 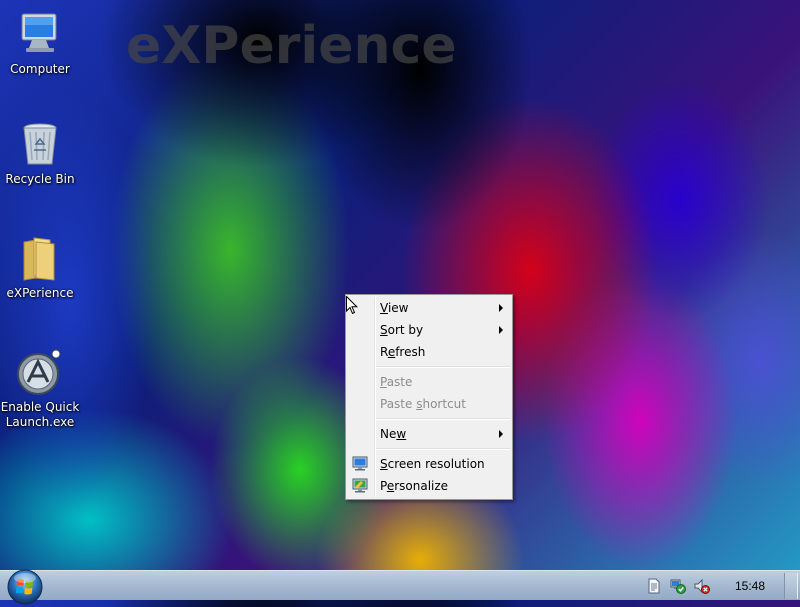 I want to click on desktop-icon-recycle-bin: Recycle Bin, so click(x=40, y=153).